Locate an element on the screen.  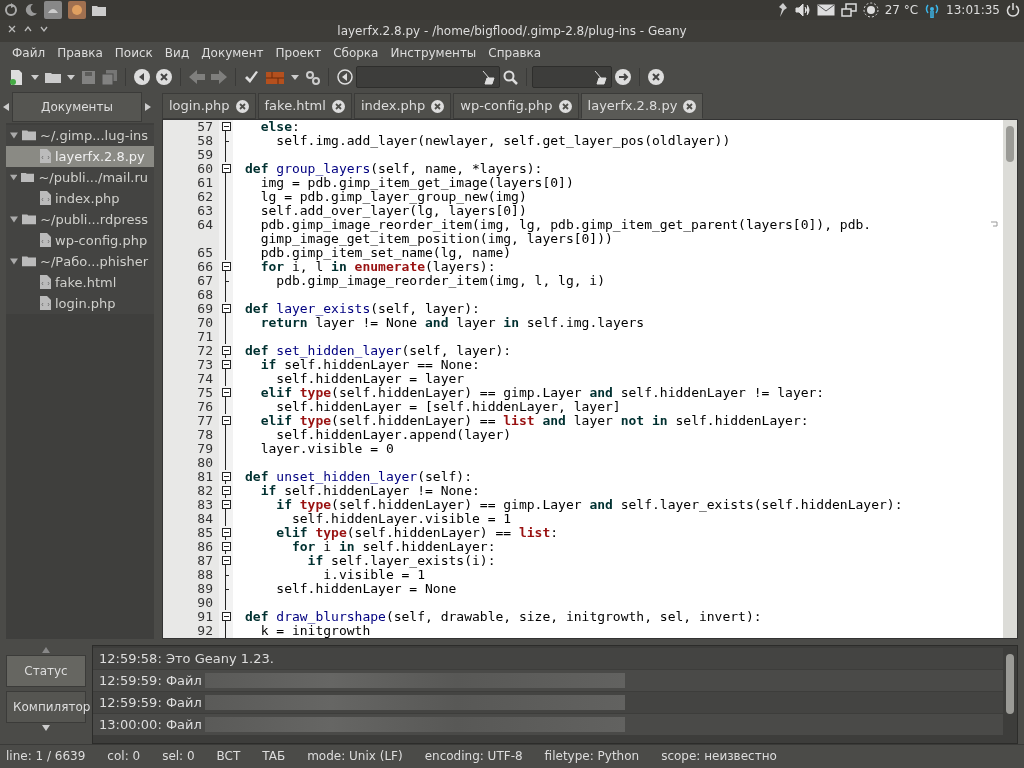
new-file-icon is located at coordinates (17, 77).